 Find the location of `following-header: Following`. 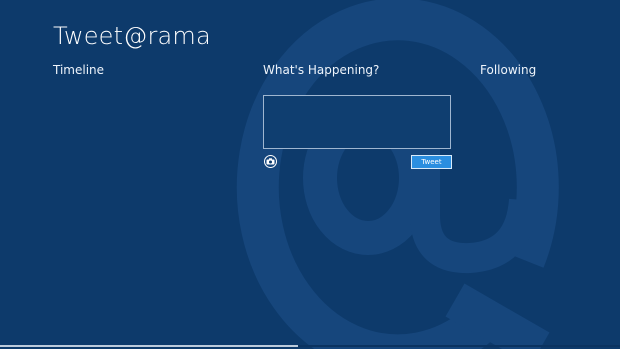

following-header: Following is located at coordinates (508, 70).